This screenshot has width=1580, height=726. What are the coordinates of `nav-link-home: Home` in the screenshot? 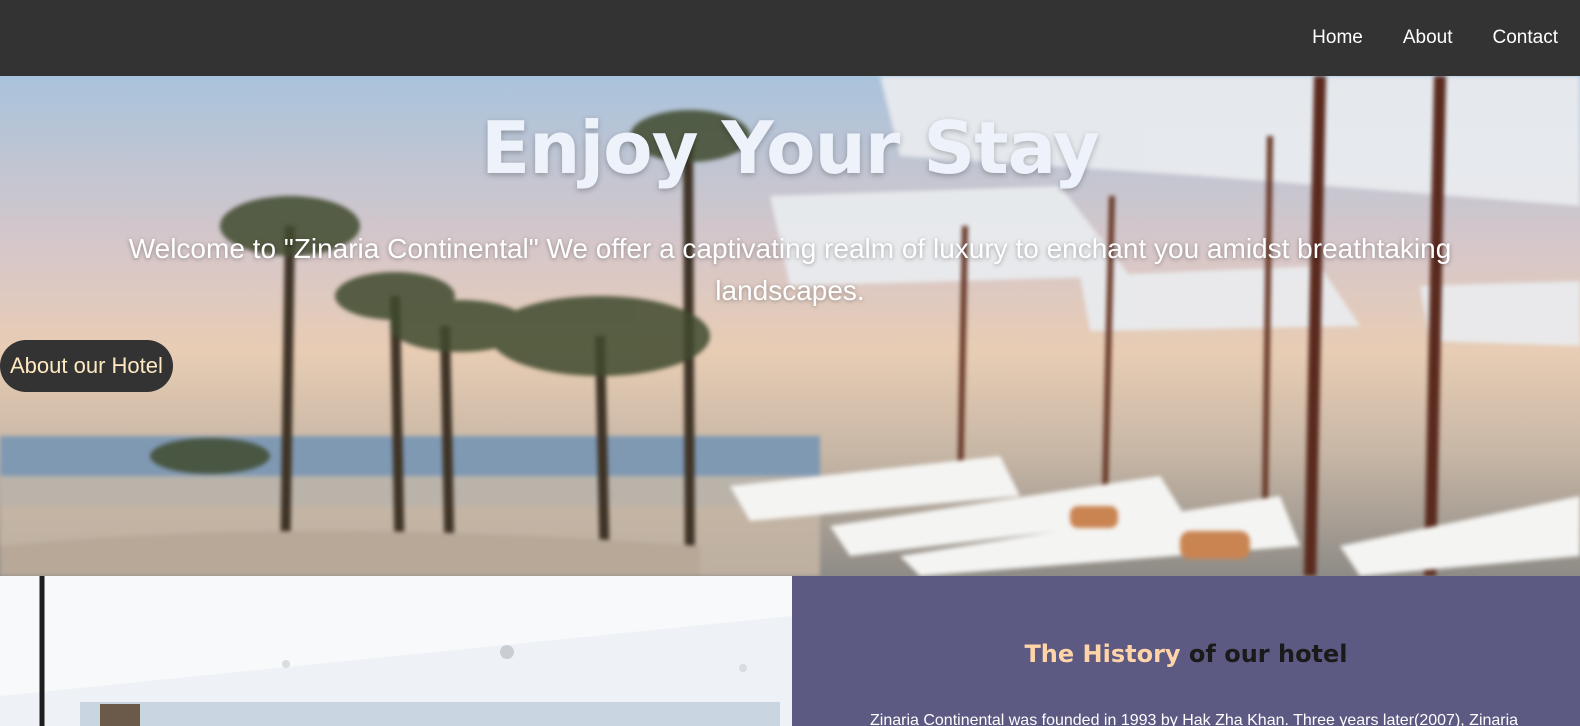 It's located at (1337, 38).